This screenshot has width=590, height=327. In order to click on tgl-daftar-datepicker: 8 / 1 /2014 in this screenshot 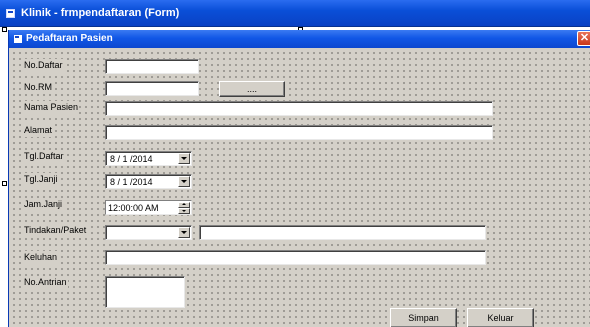, I will do `click(148, 158)`.